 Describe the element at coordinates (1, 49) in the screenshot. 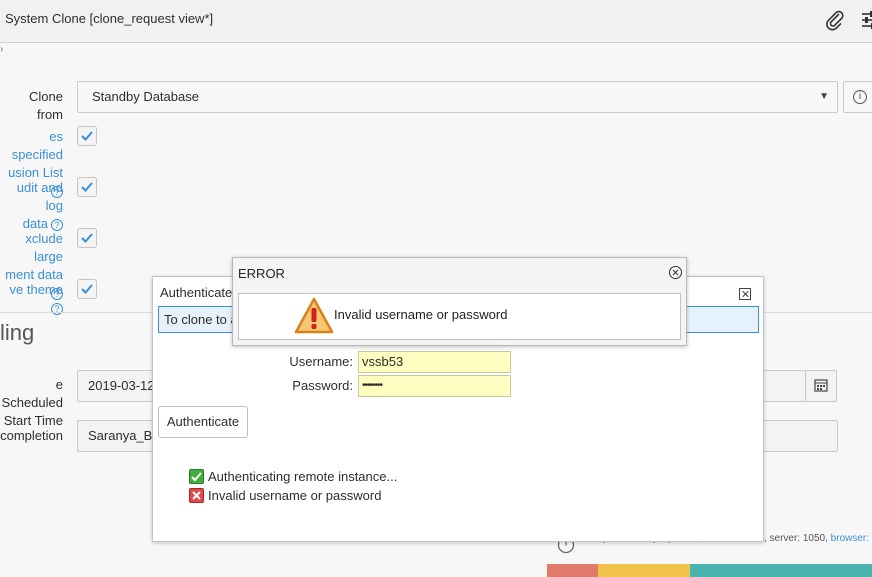

I see `chevron-down-icon: ›` at that location.